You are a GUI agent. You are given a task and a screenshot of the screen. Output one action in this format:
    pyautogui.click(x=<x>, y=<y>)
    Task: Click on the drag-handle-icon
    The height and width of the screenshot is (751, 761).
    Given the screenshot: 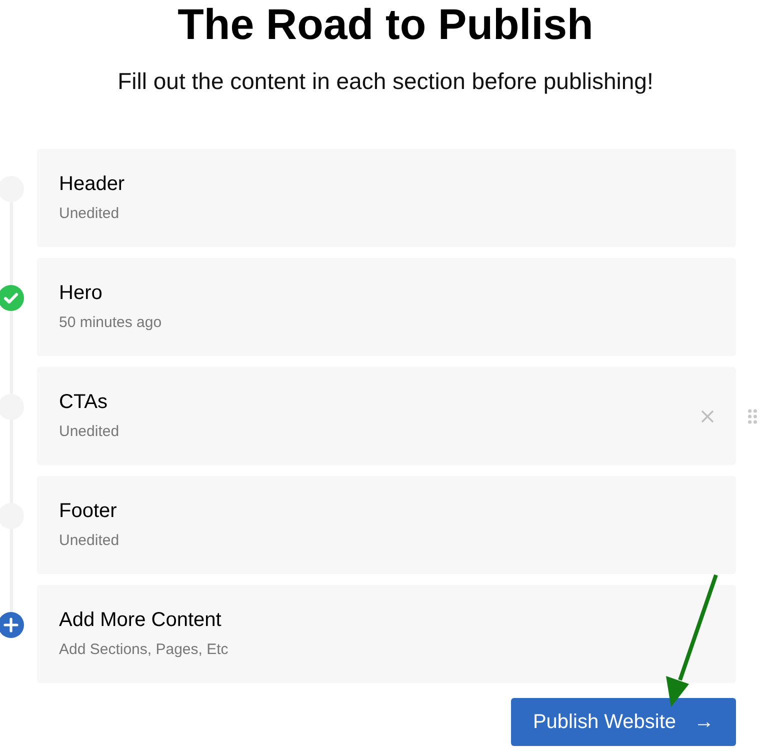 What is the action you would take?
    pyautogui.click(x=752, y=416)
    